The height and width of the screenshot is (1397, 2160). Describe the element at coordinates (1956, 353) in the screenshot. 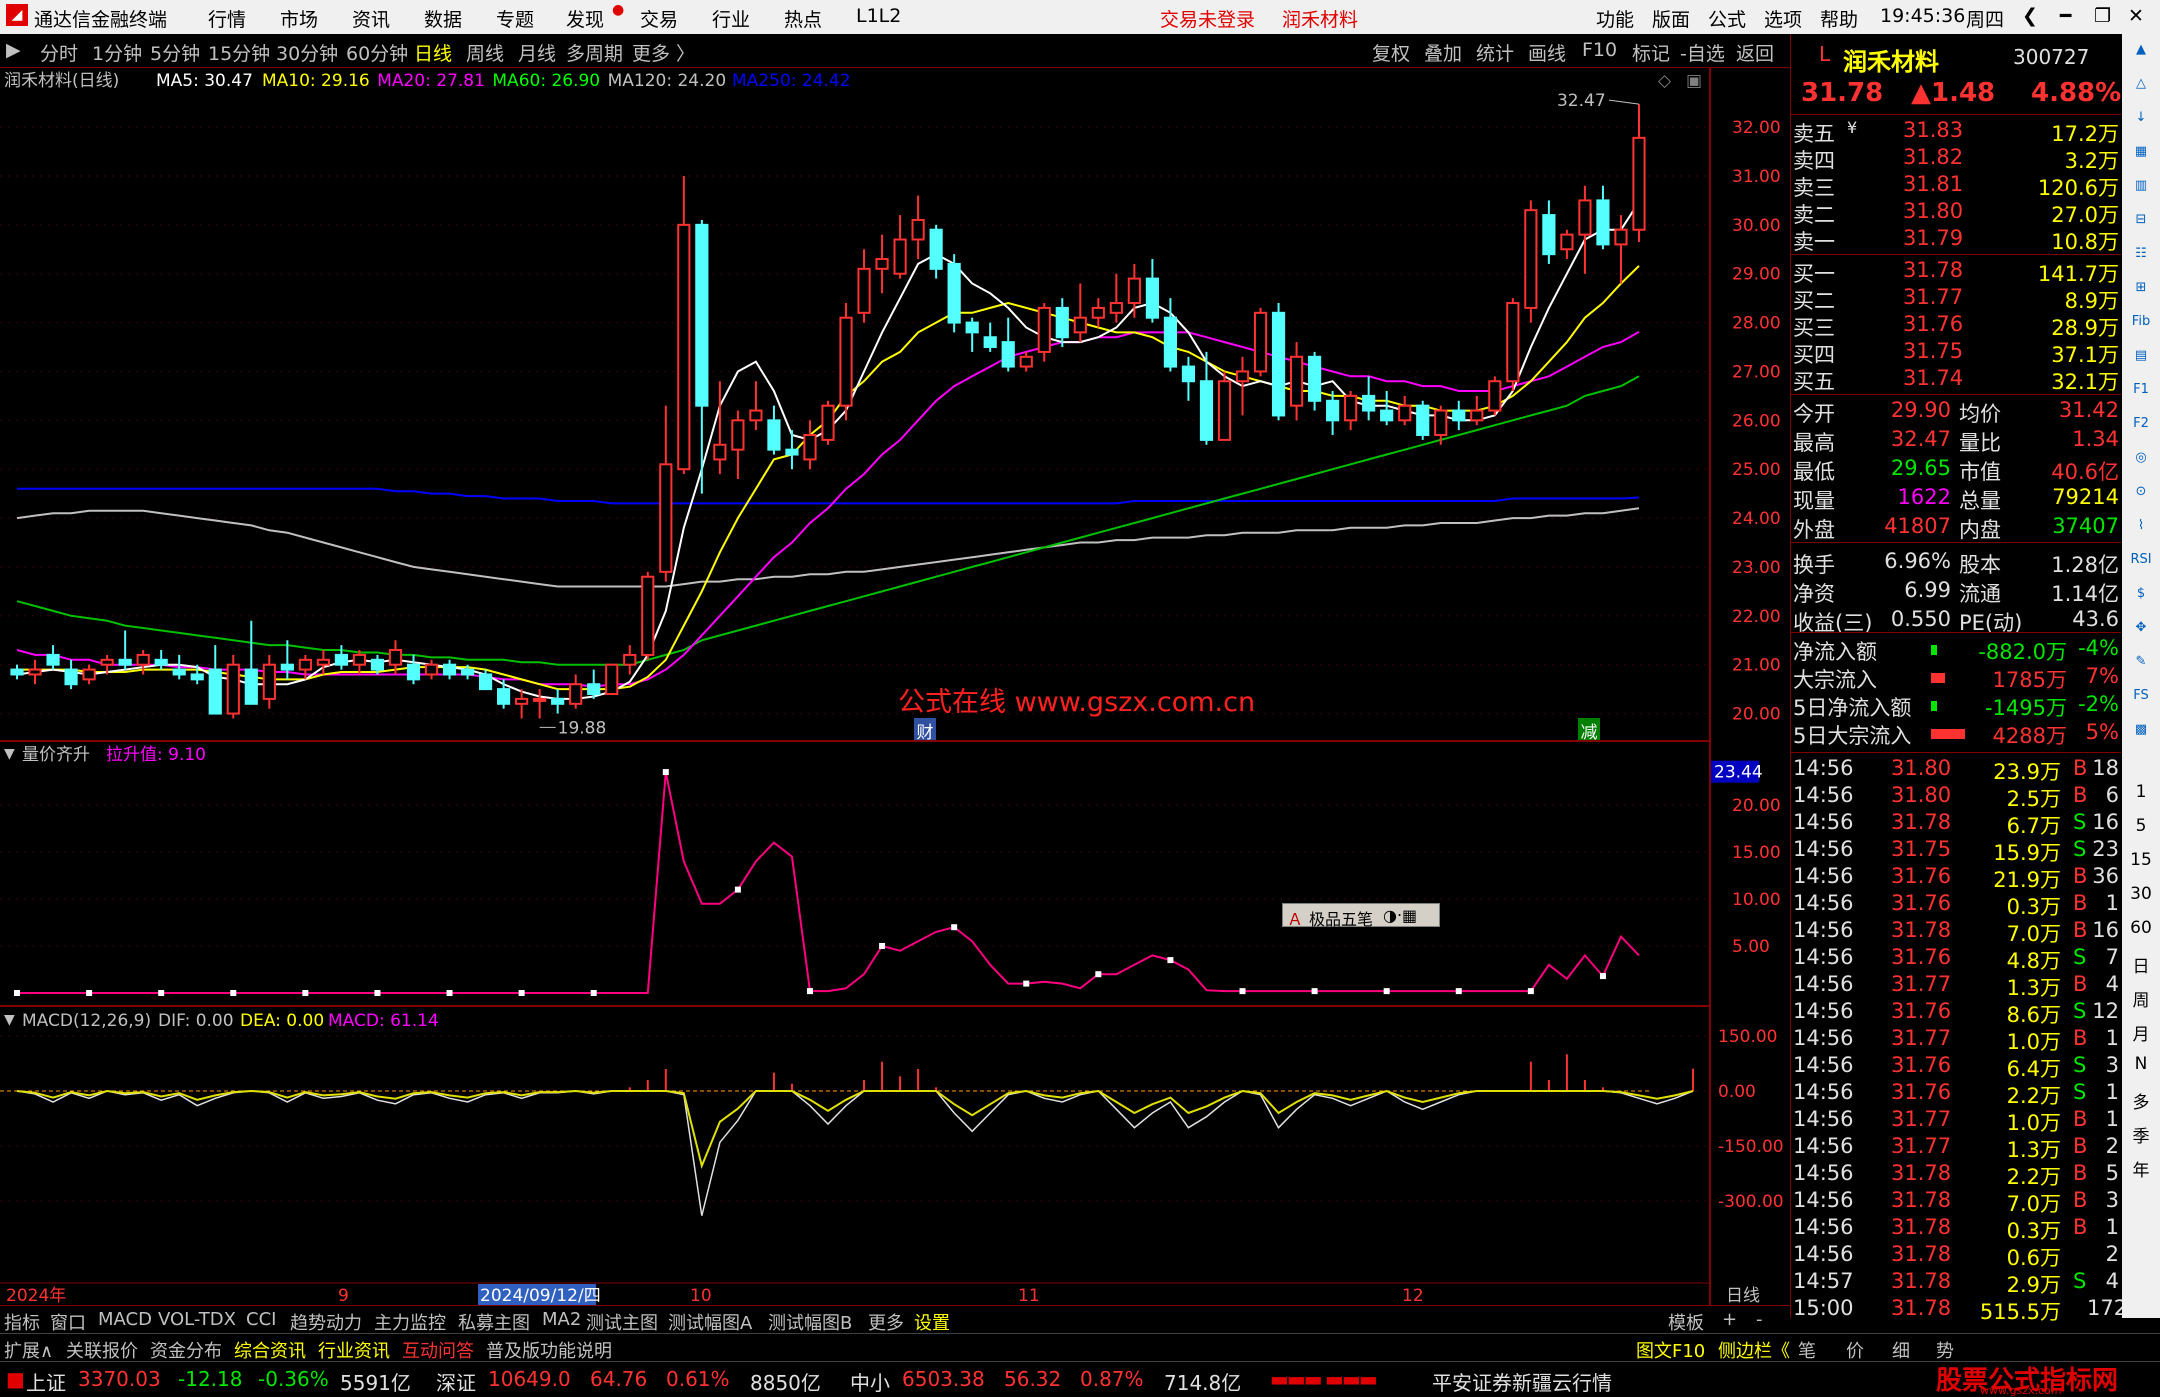

I see `bid-row: 买四 31.75 37.1万` at that location.